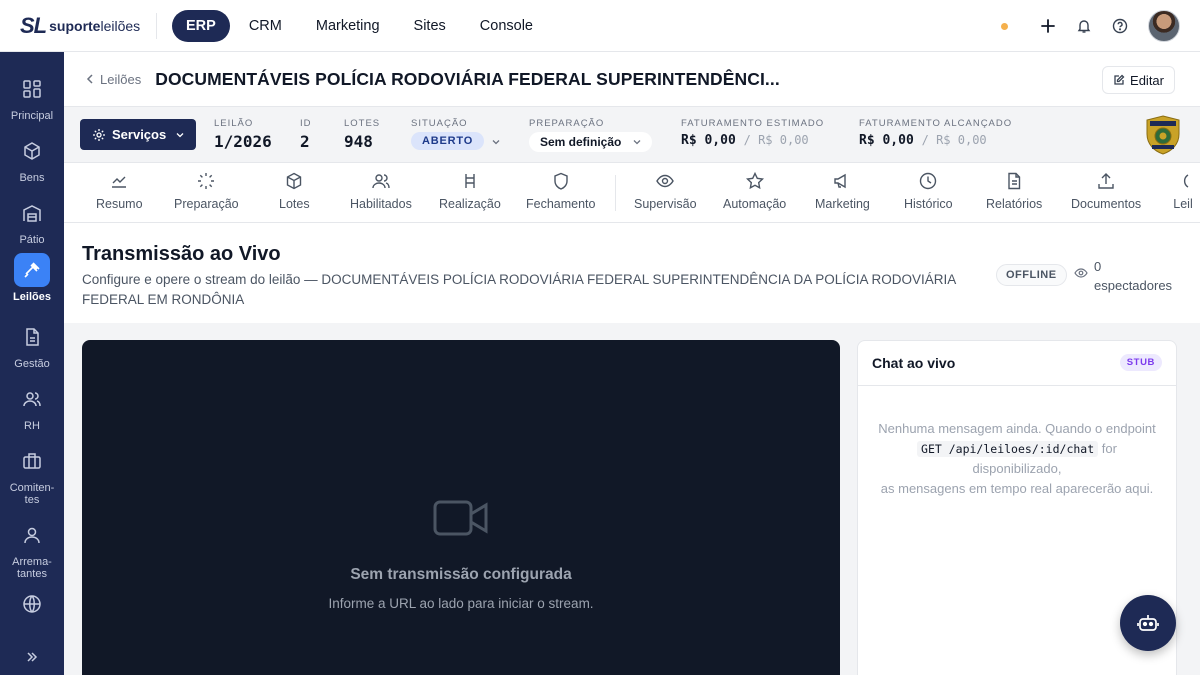 The height and width of the screenshot is (675, 1200). Describe the element at coordinates (935, 133) in the screenshot. I see `faturamento-alcancado-field: FATURAMENTO ALCANÇADO R$ 0,00 / R$ 0,00` at that location.